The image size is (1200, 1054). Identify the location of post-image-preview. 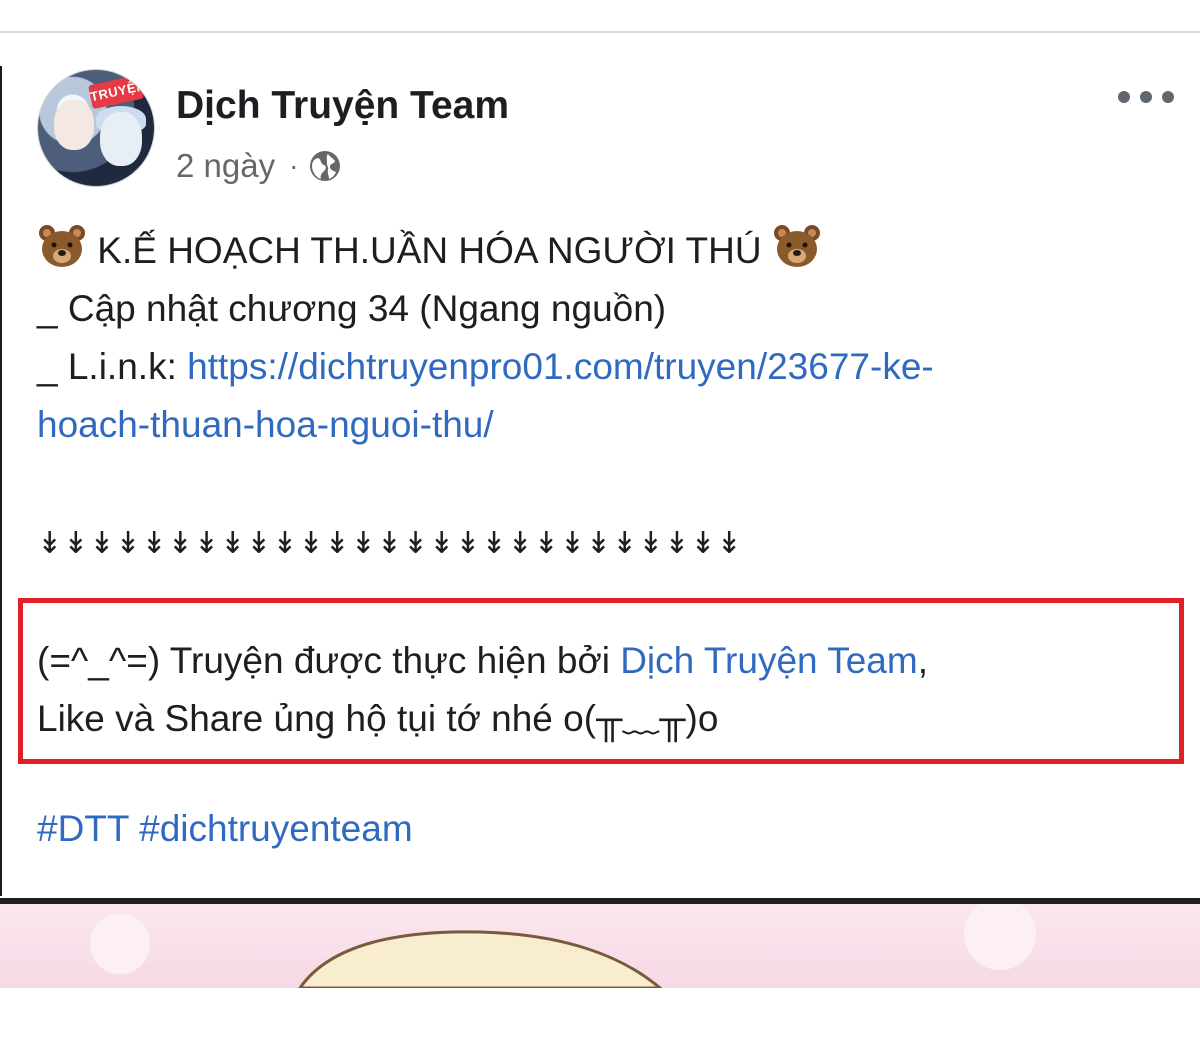
(600, 946).